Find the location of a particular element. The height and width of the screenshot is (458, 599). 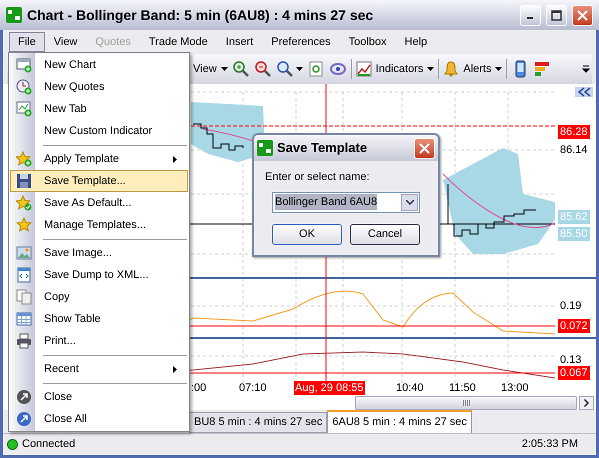

menu-item: Recent is located at coordinates (99, 369).